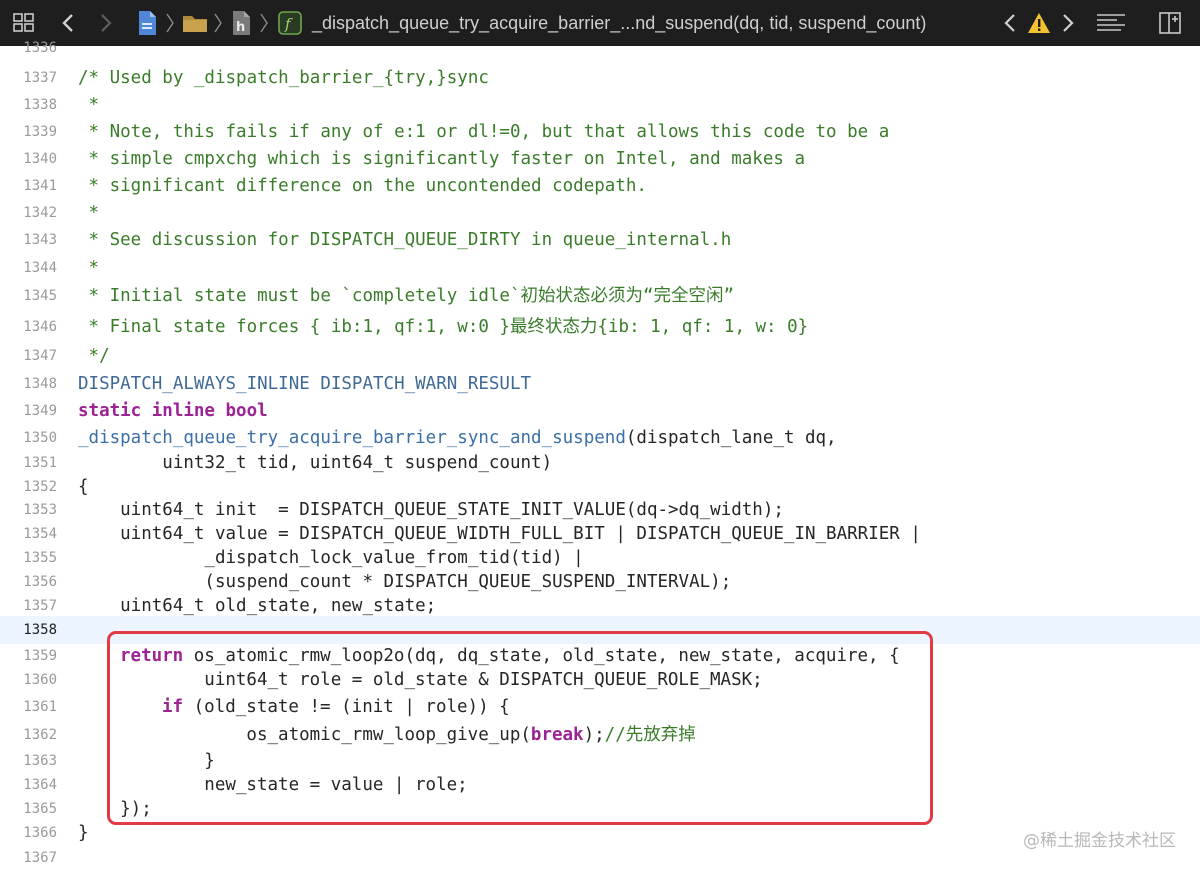 The height and width of the screenshot is (872, 1200). Describe the element at coordinates (594, 735) in the screenshot. I see `code-token: );` at that location.